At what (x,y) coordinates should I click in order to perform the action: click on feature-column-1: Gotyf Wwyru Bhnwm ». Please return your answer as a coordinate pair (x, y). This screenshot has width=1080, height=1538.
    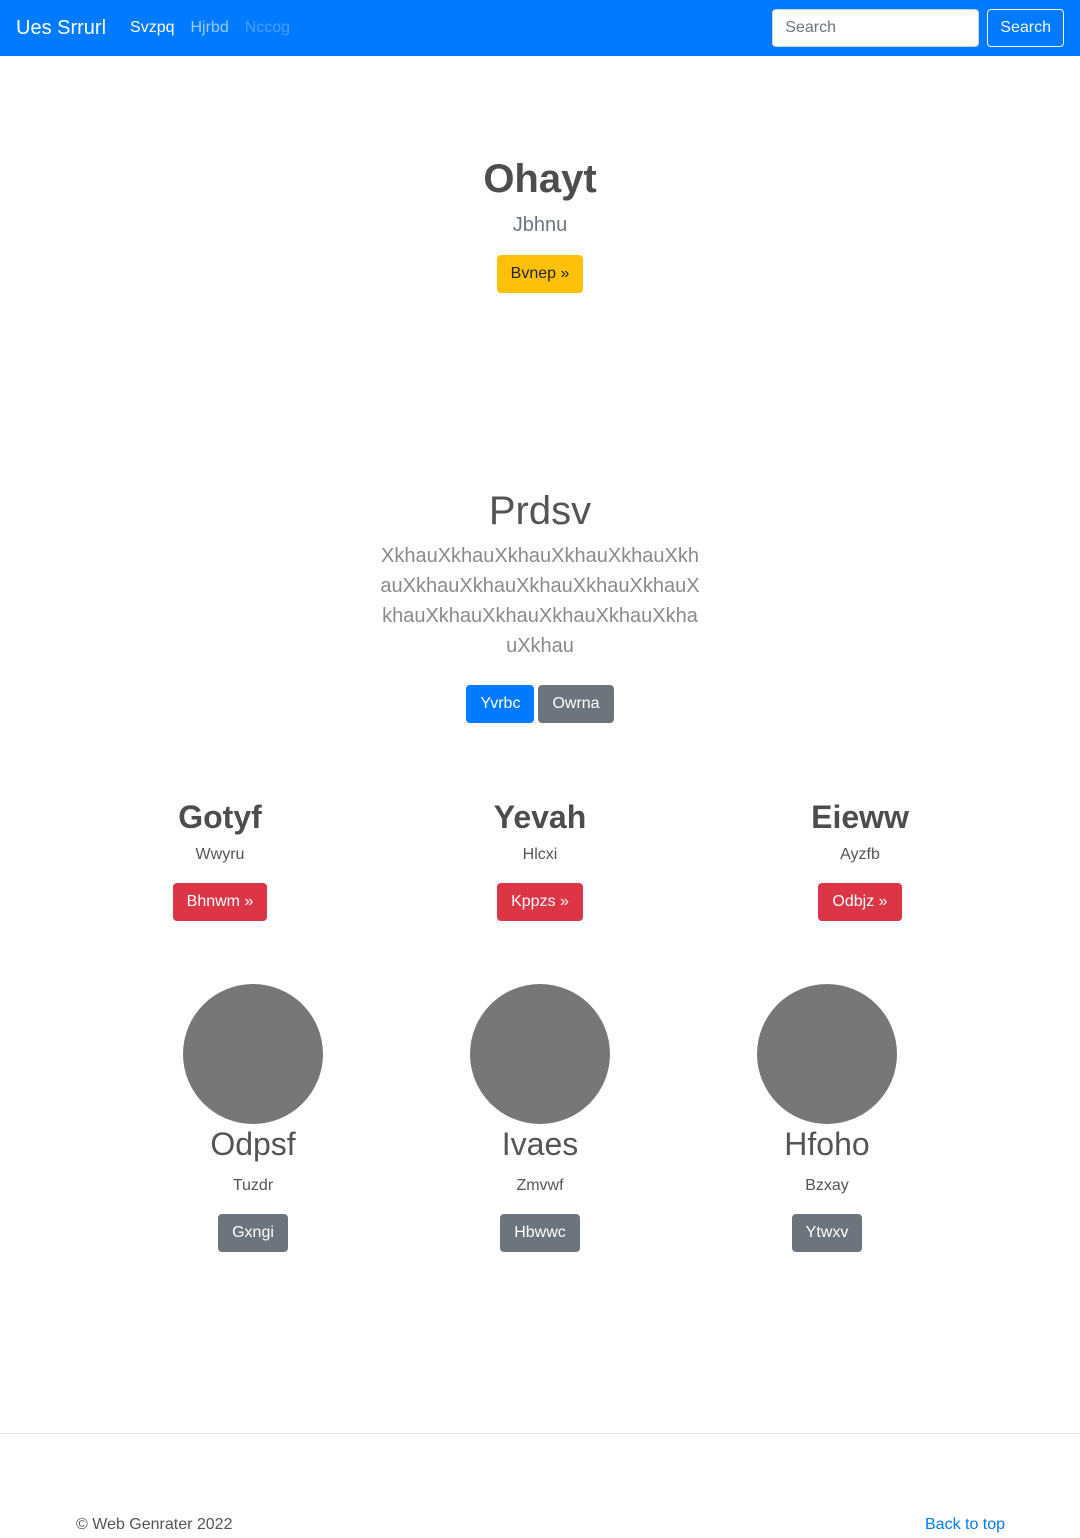
    Looking at the image, I should click on (220, 859).